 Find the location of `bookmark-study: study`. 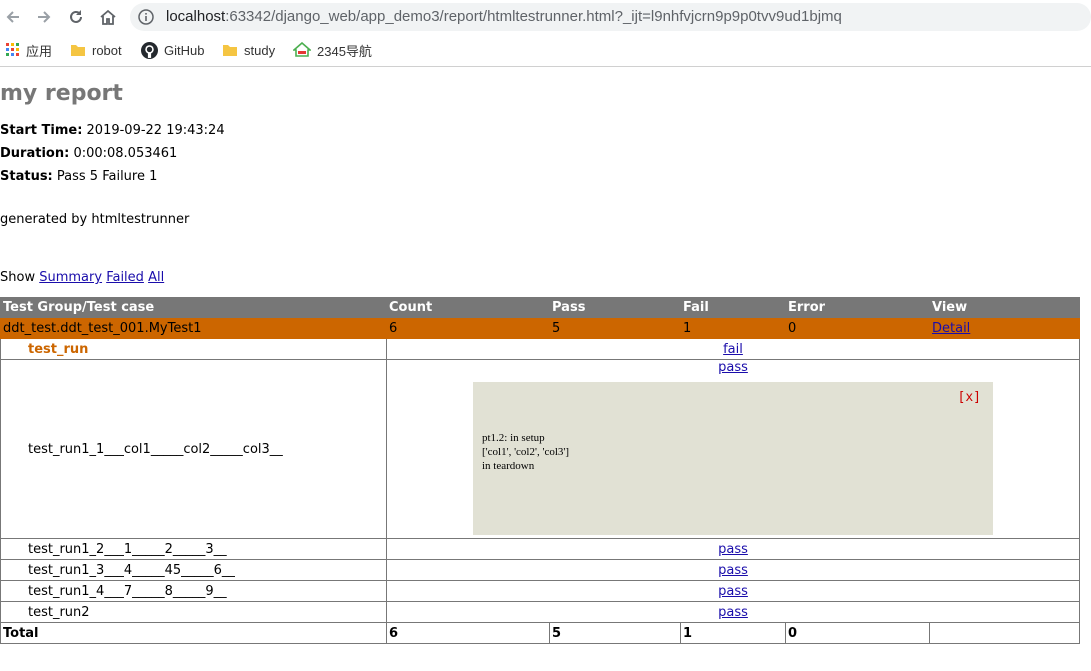

bookmark-study: study is located at coordinates (248, 50).